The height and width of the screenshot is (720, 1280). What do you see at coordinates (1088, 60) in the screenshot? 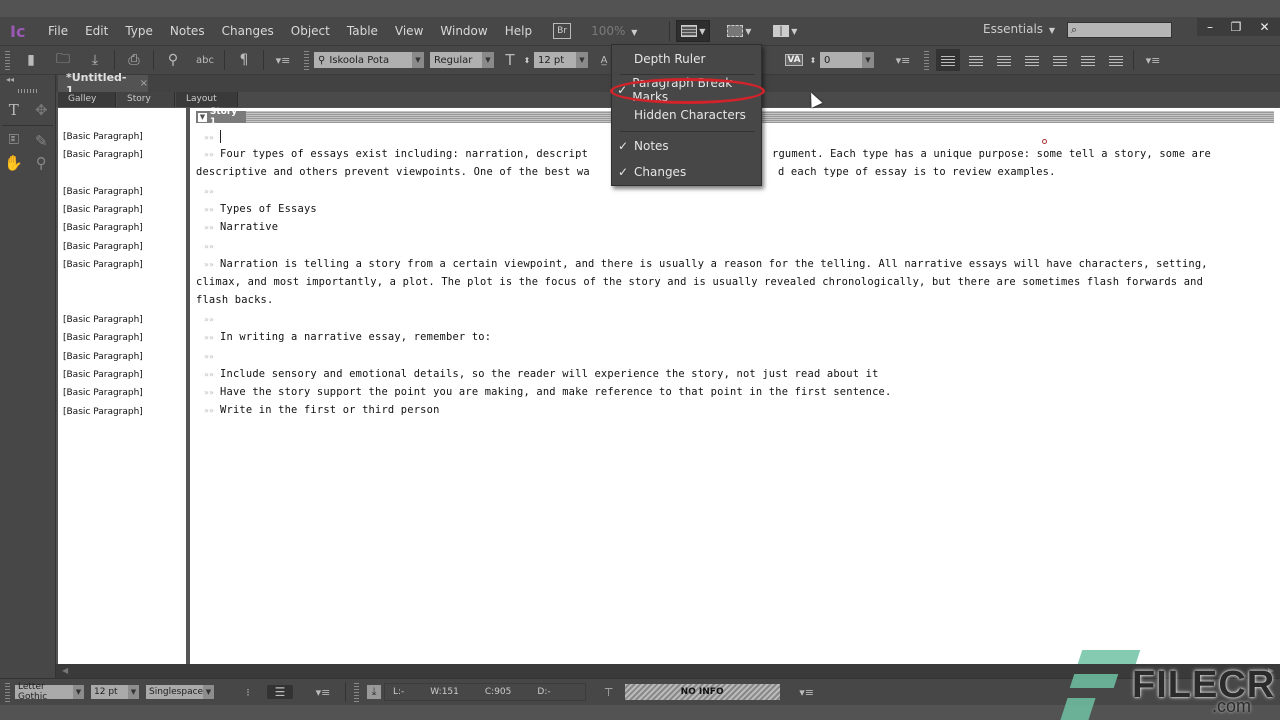
I see `justify-right-button` at bounding box center [1088, 60].